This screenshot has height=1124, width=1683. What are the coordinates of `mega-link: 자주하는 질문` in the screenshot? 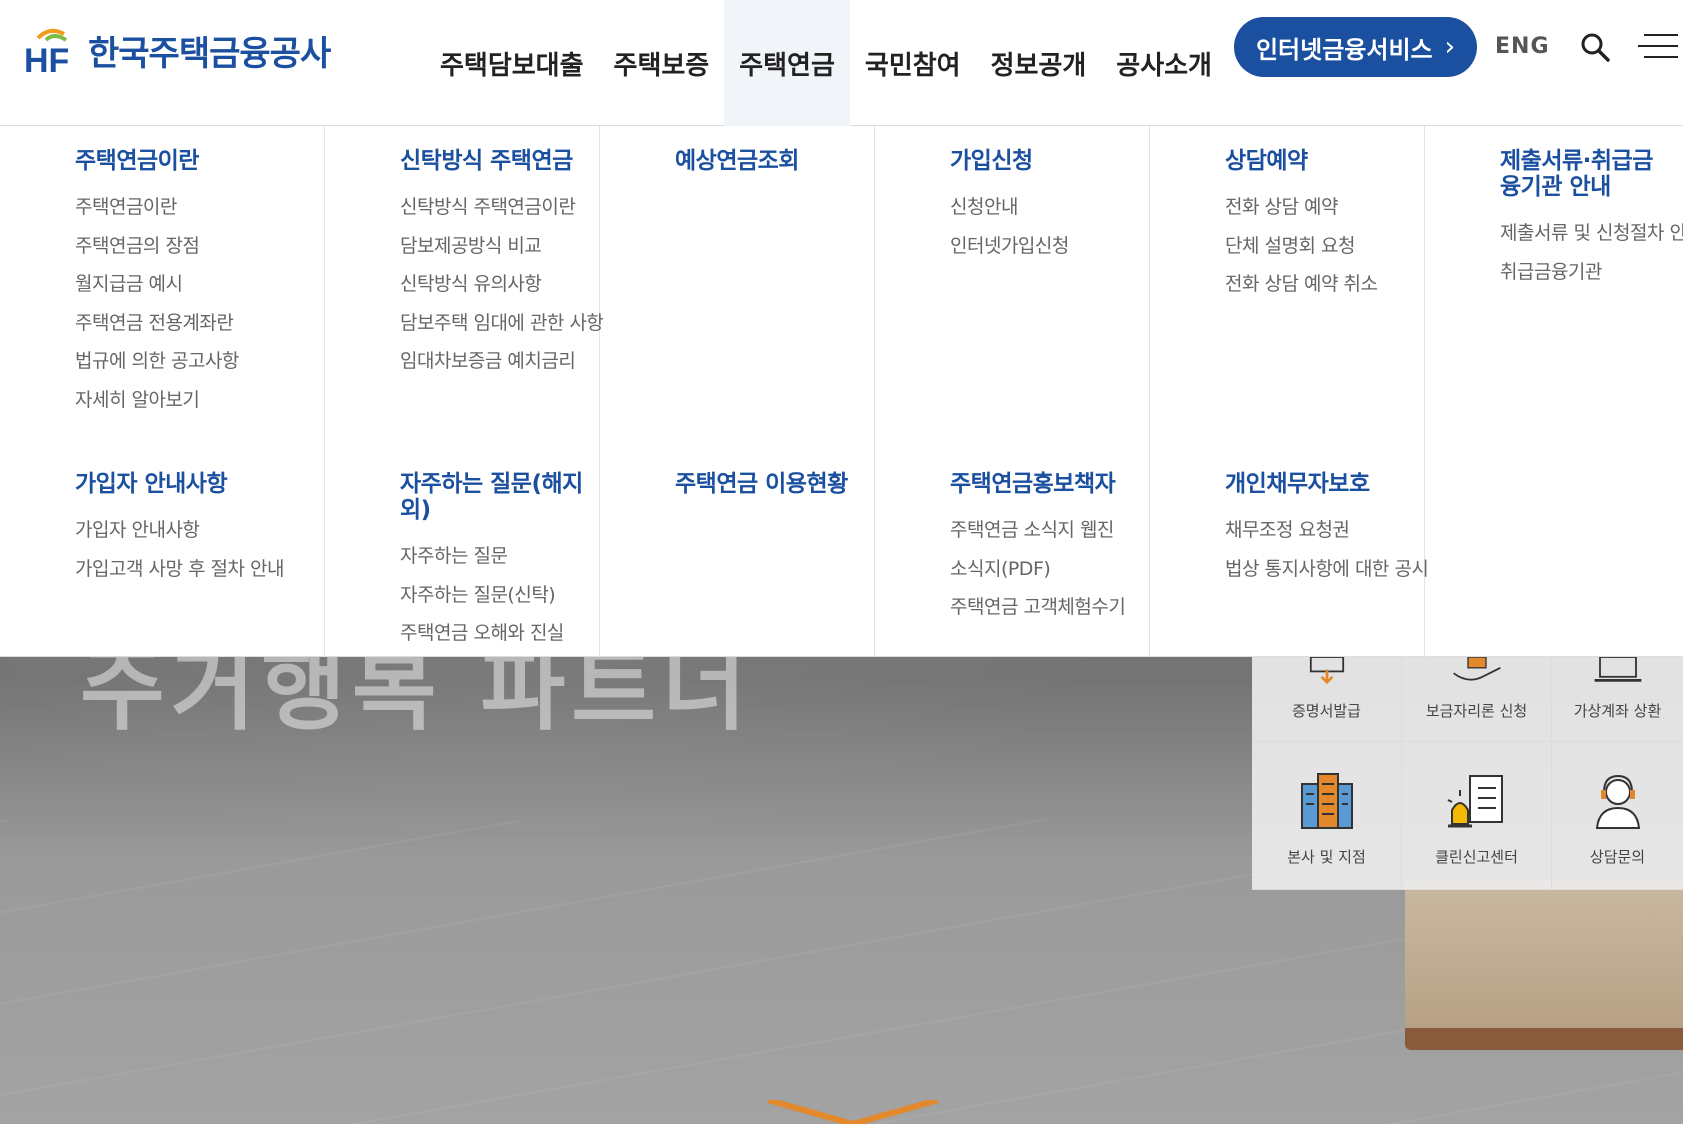 It's located at (494, 556).